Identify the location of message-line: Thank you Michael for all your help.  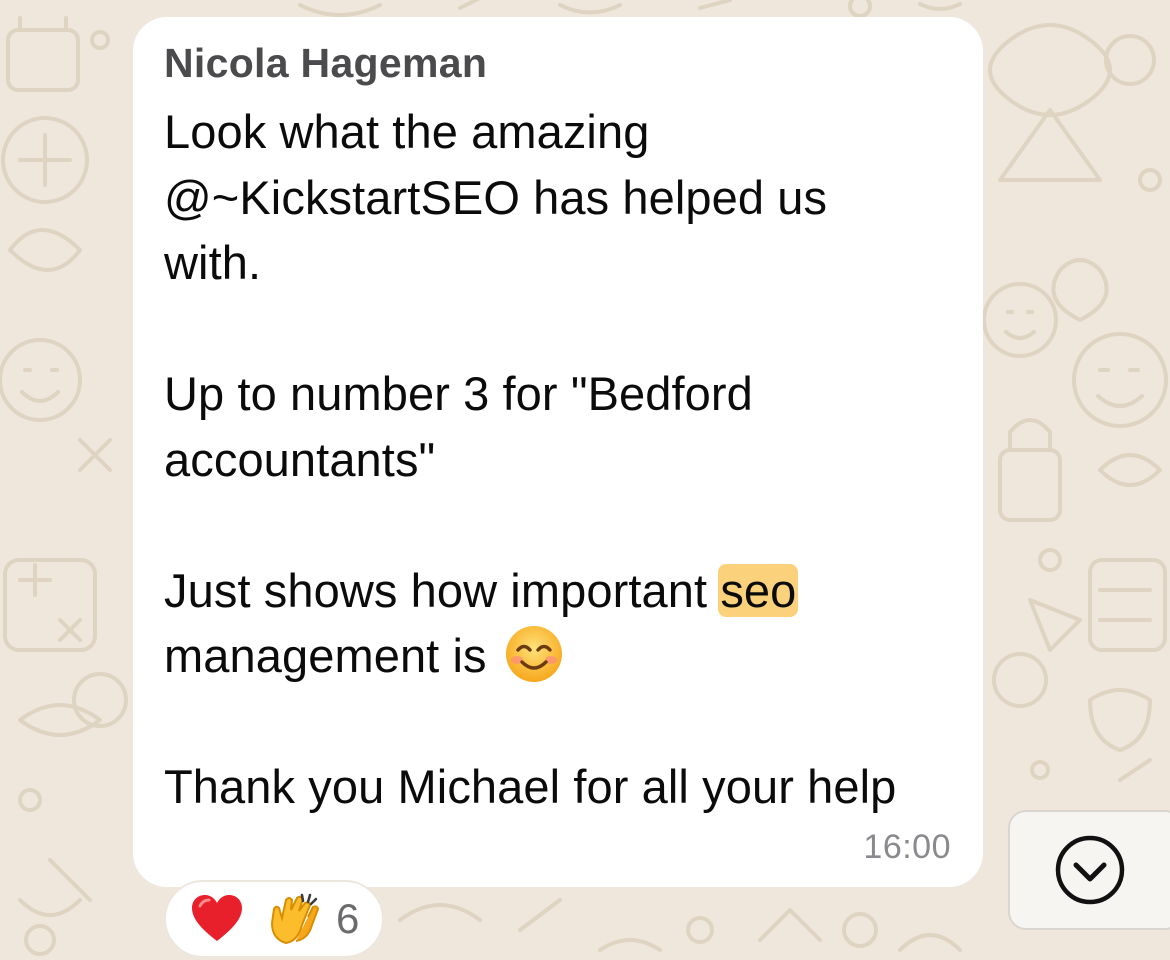
(530, 786).